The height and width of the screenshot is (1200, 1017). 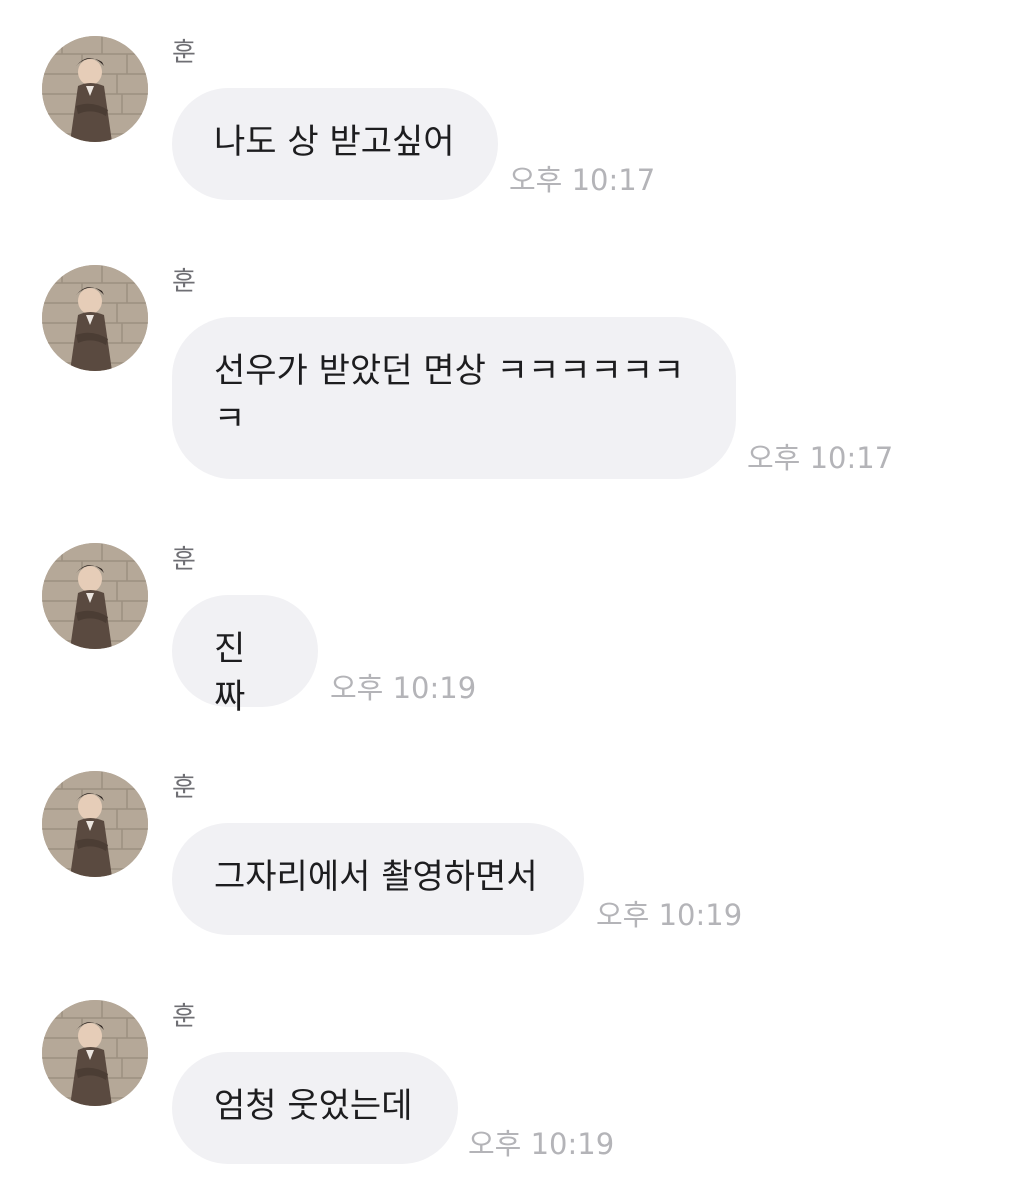 I want to click on message-bubble: 진짜, so click(x=245, y=656).